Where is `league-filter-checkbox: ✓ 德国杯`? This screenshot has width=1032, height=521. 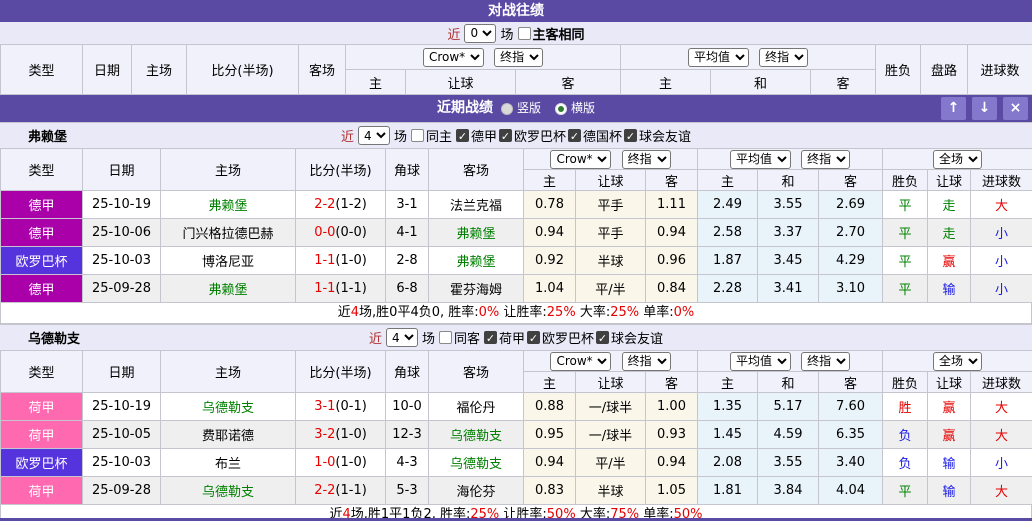
league-filter-checkbox: ✓ 德国杯 is located at coordinates (595, 135).